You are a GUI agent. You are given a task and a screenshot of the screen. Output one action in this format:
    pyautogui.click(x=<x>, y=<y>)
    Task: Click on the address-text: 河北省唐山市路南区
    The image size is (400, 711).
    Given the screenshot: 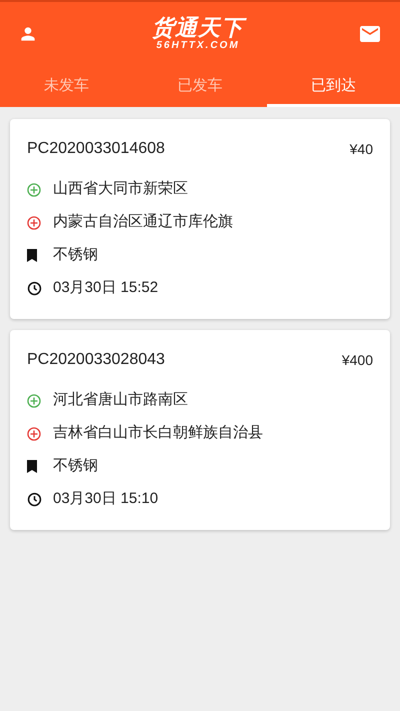 What is the action you would take?
    pyautogui.click(x=120, y=400)
    